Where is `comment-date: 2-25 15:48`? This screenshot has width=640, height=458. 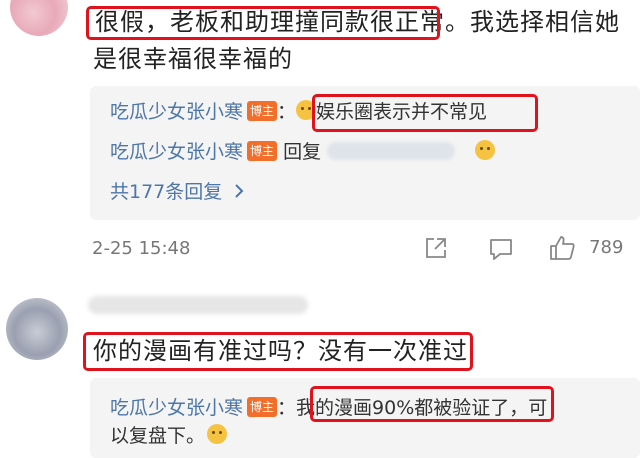
comment-date: 2-25 15:48 is located at coordinates (141, 248).